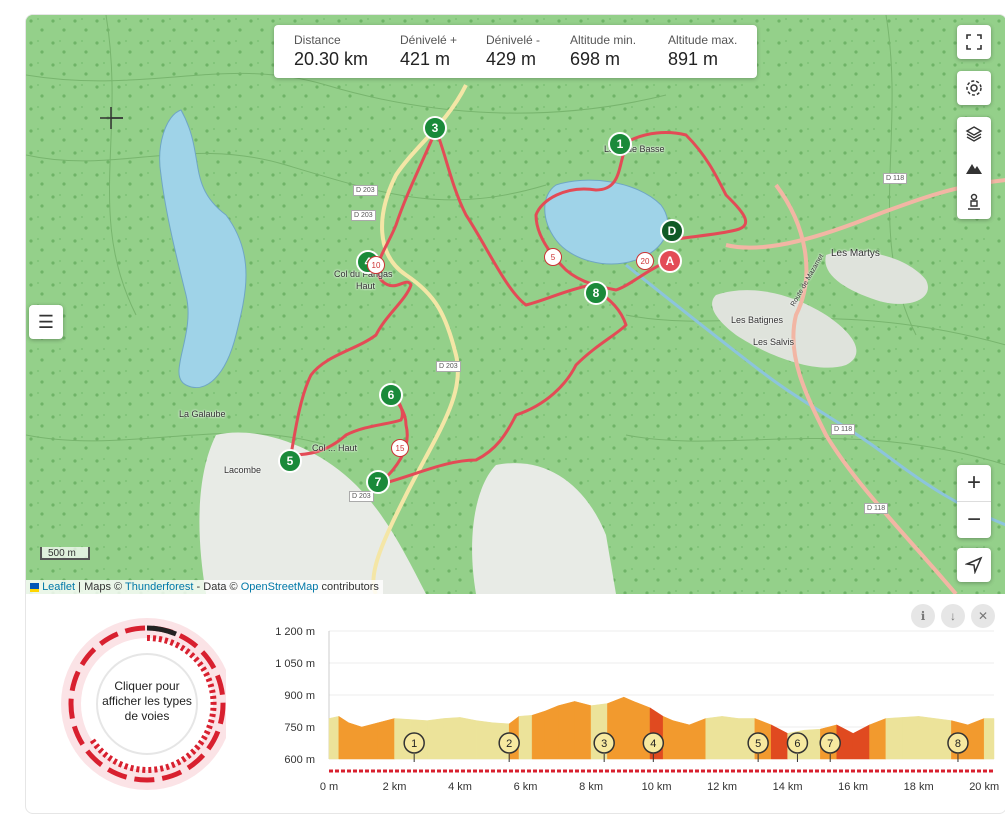 The height and width of the screenshot is (816, 1005). Describe the element at coordinates (58, 587) in the screenshot. I see `leaflet-link: Leaflet` at that location.